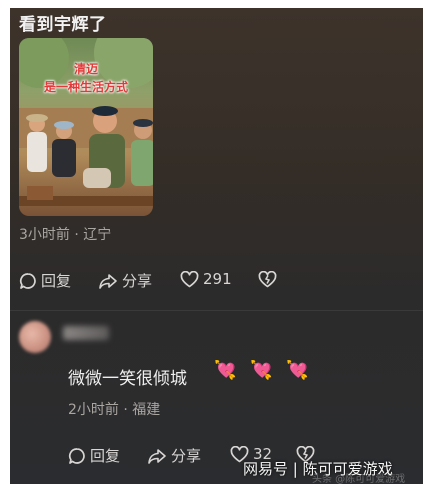  I want to click on divider, so click(216, 310).